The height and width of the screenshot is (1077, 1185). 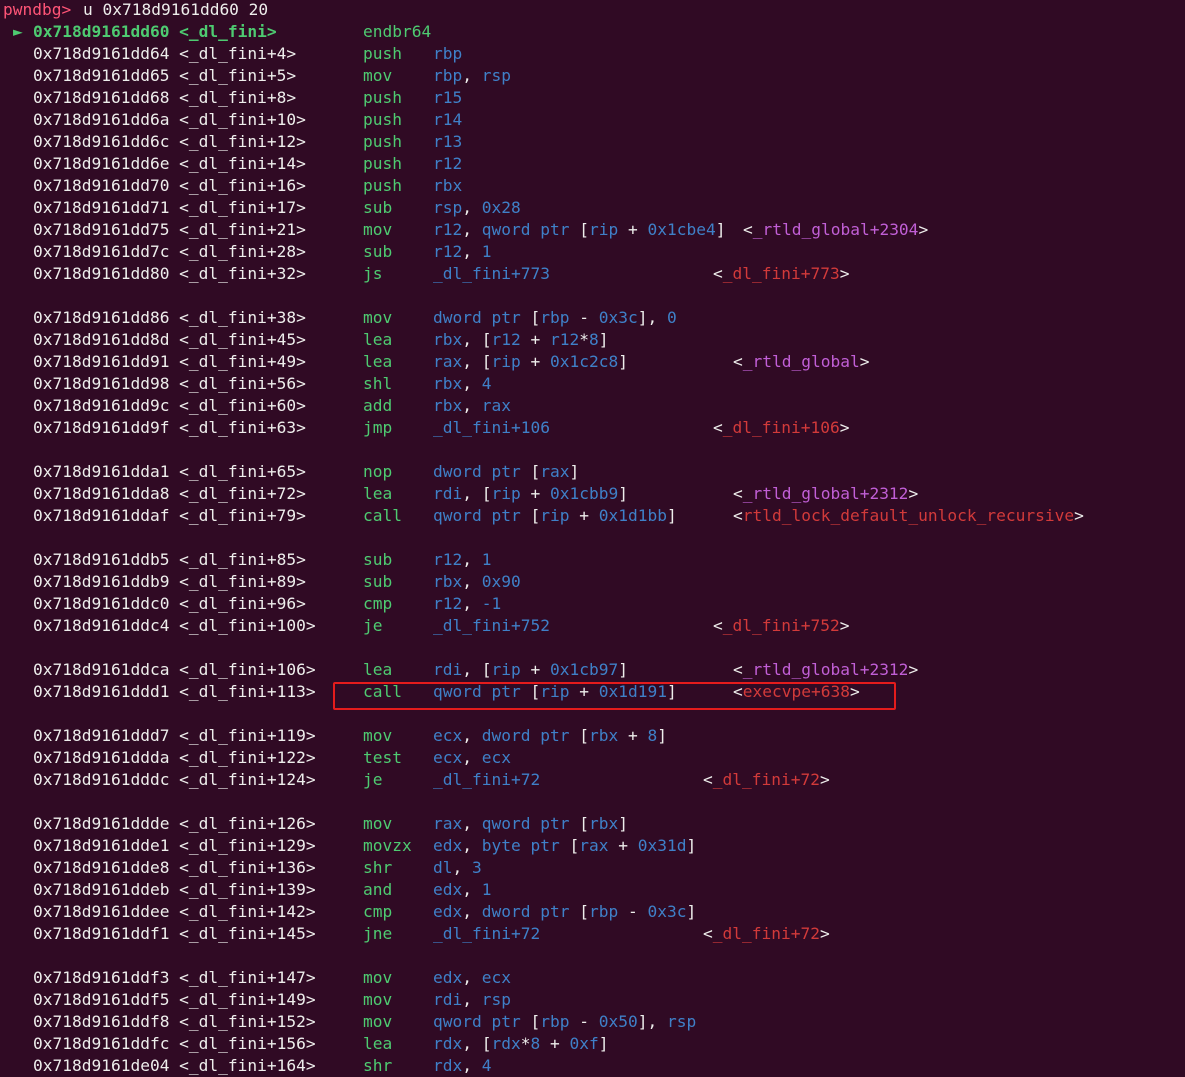 What do you see at coordinates (174, 845) in the screenshot?
I see `instruction-address: 0x718d9161dde1 <_dl_fini+129>` at bounding box center [174, 845].